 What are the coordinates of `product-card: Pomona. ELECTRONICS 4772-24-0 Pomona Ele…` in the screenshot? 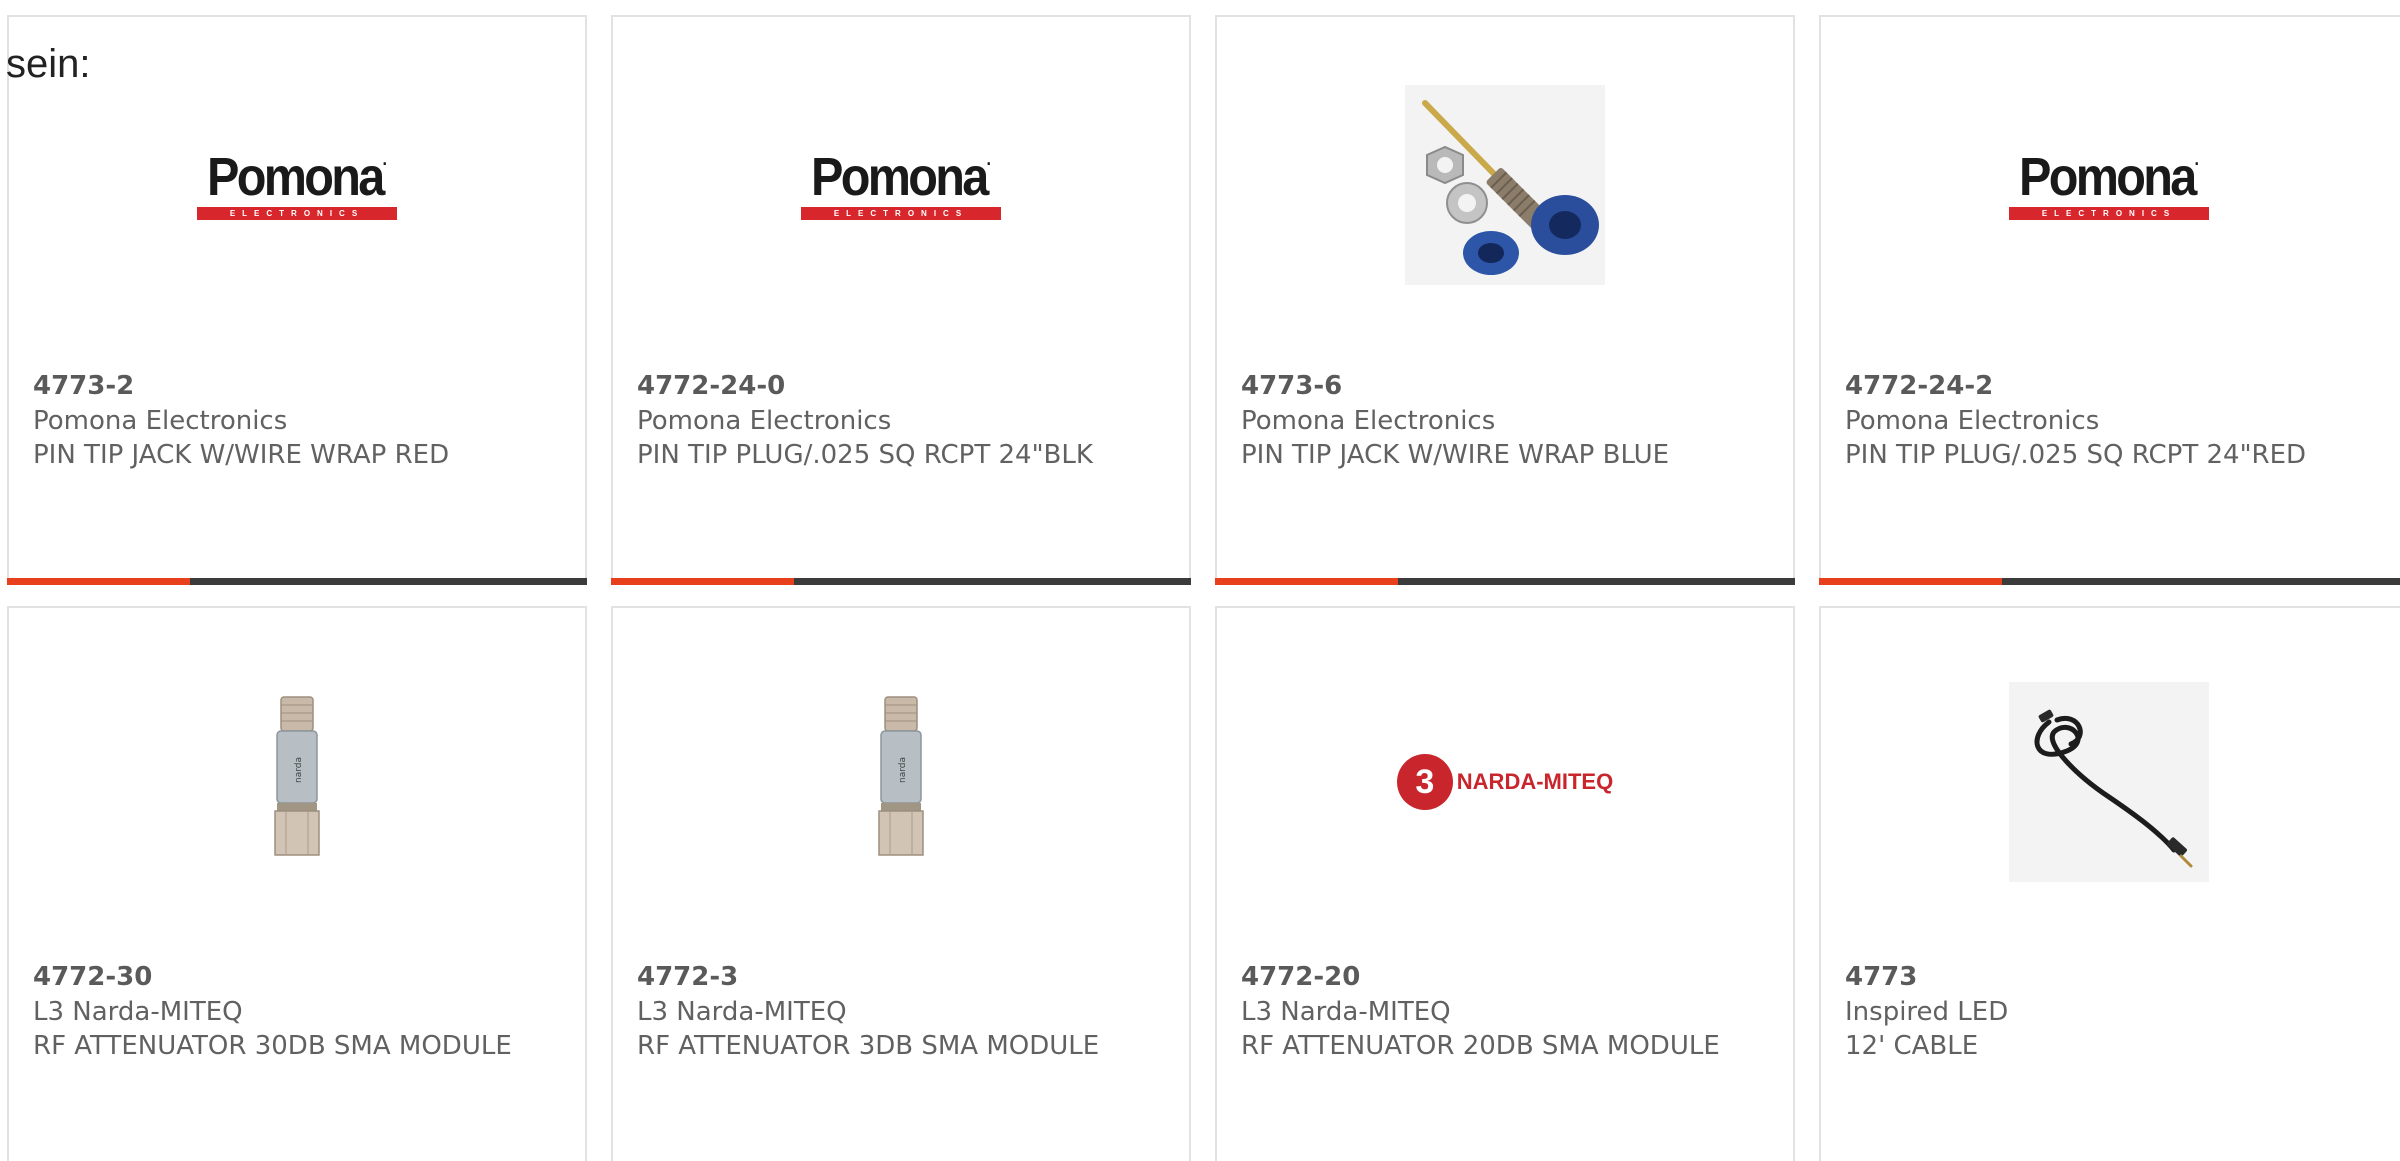 It's located at (901, 300).